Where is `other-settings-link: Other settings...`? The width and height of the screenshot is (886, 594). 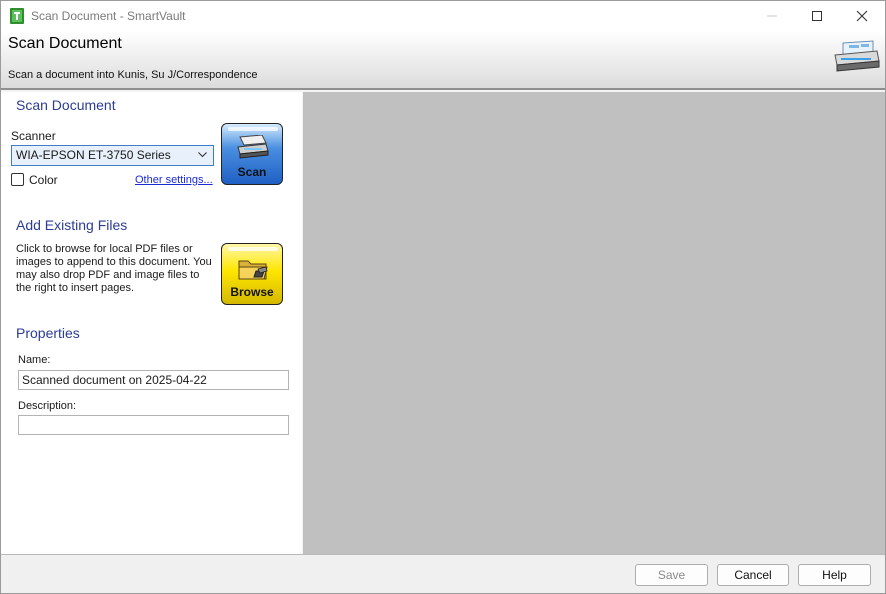 other-settings-link: Other settings... is located at coordinates (174, 180).